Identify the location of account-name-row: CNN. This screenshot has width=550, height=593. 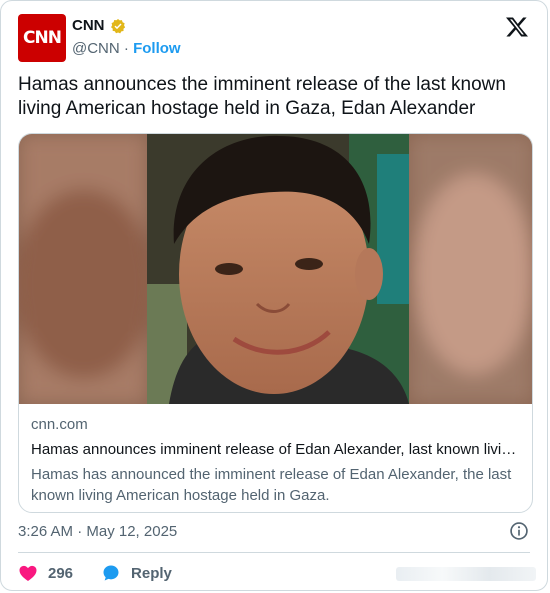
(99, 25).